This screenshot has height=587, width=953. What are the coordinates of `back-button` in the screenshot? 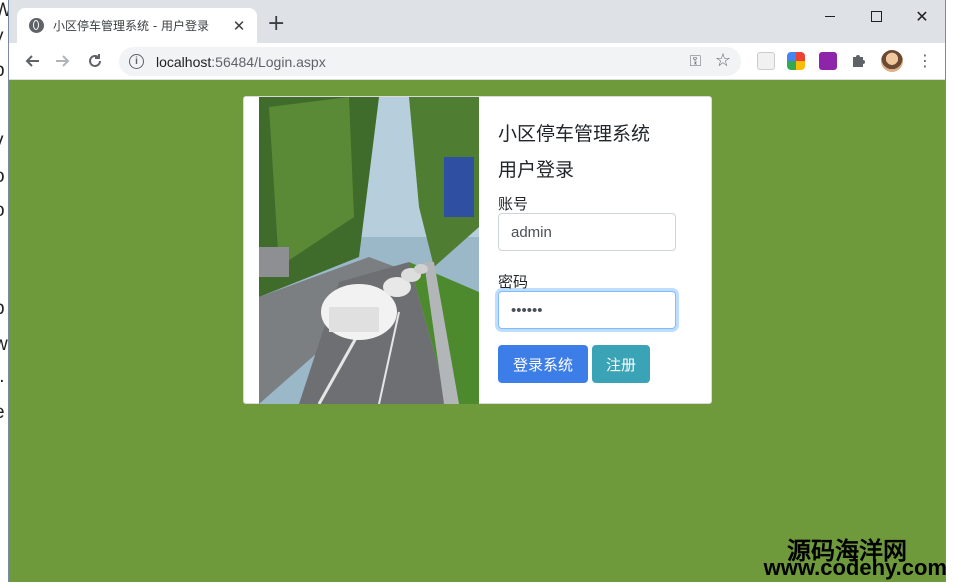 It's located at (32, 61).